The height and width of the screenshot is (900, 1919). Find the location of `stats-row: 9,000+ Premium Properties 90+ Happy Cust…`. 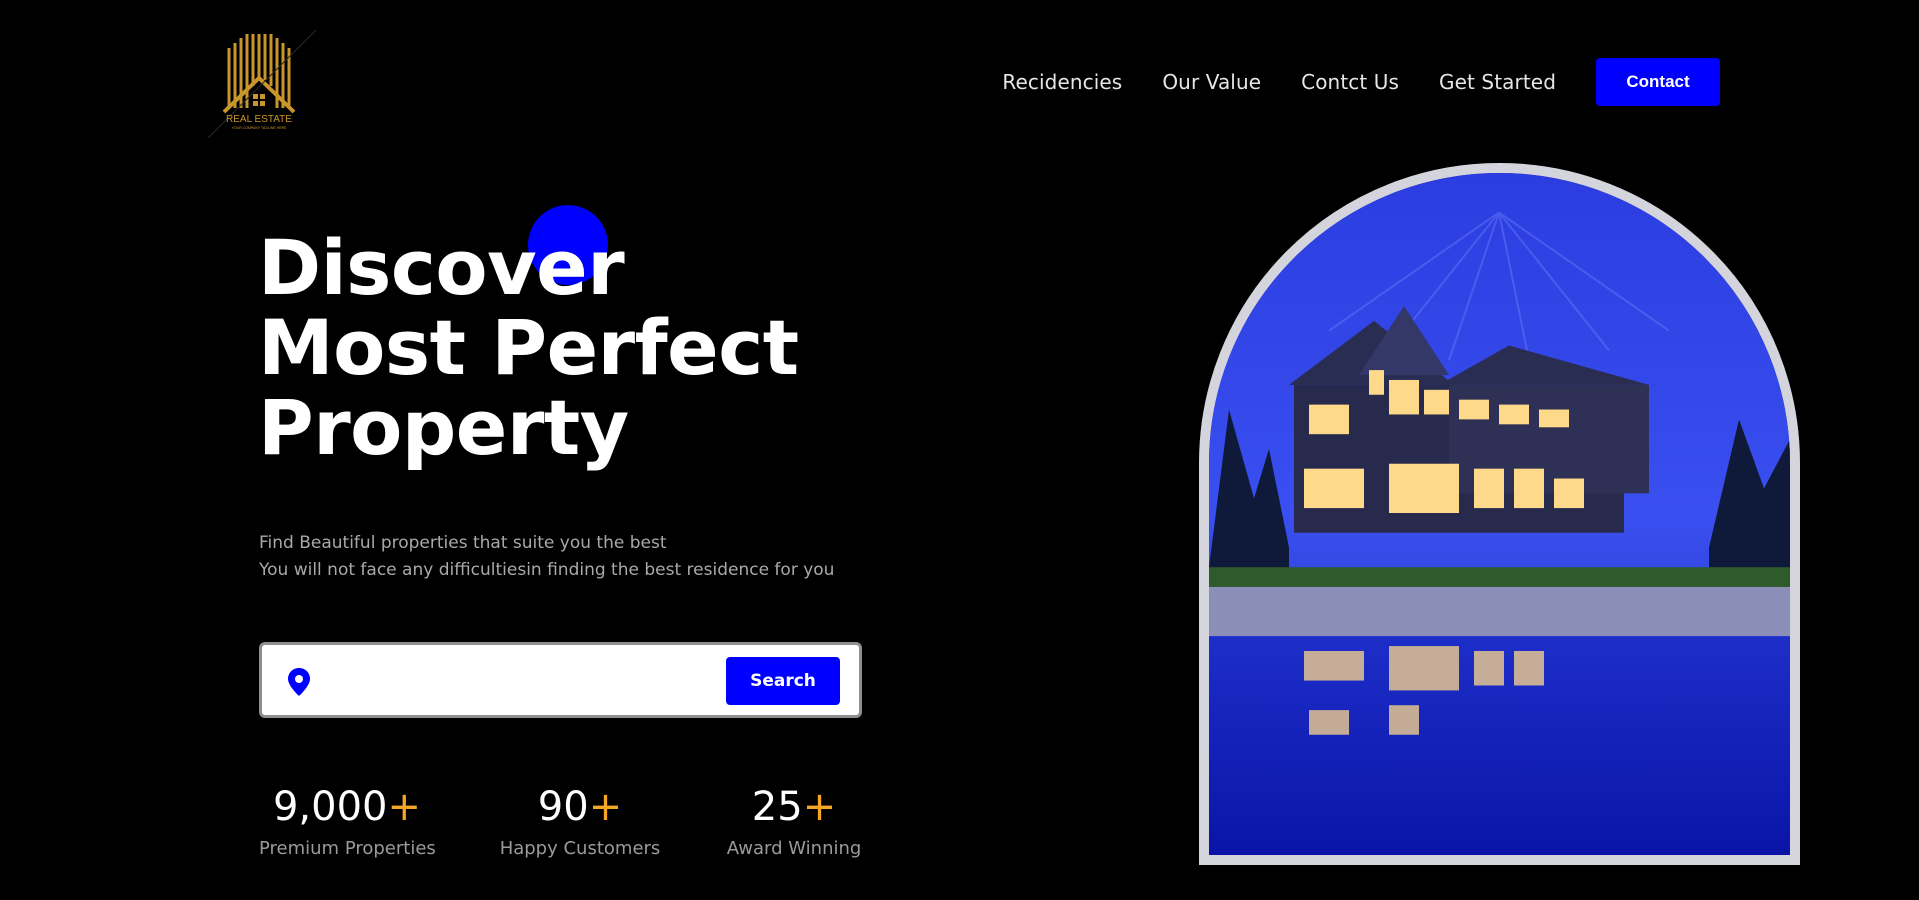

stats-row: 9,000+ Premium Properties 90+ Happy Cust… is located at coordinates (564, 822).